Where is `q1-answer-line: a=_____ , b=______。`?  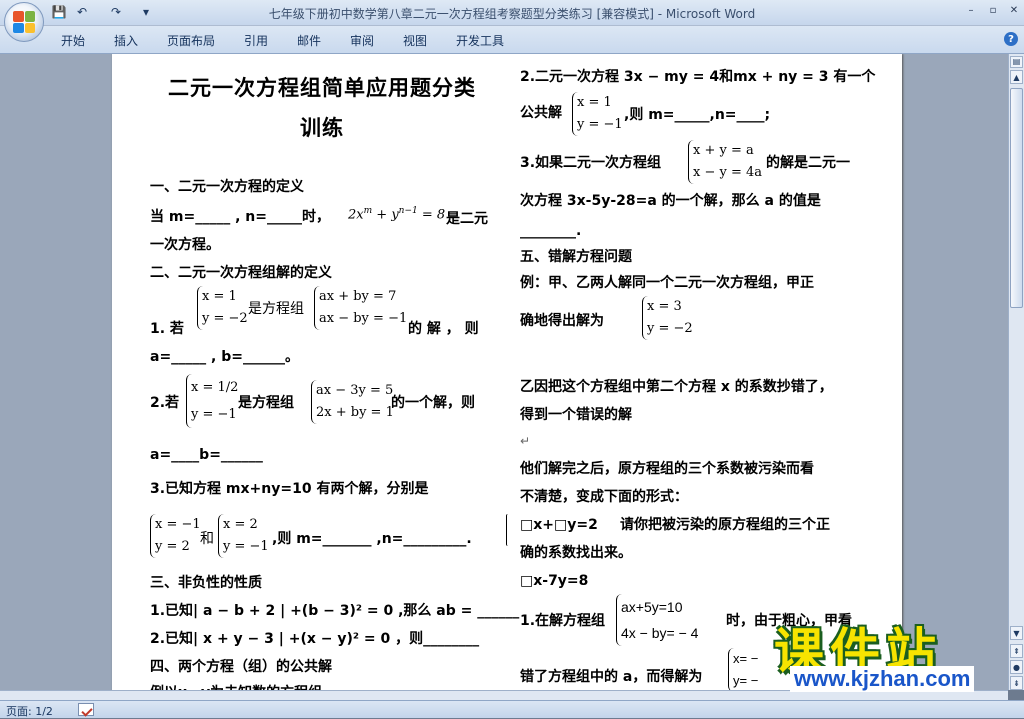
q1-answer-line: a=_____ , b=______。 is located at coordinates (224, 357).